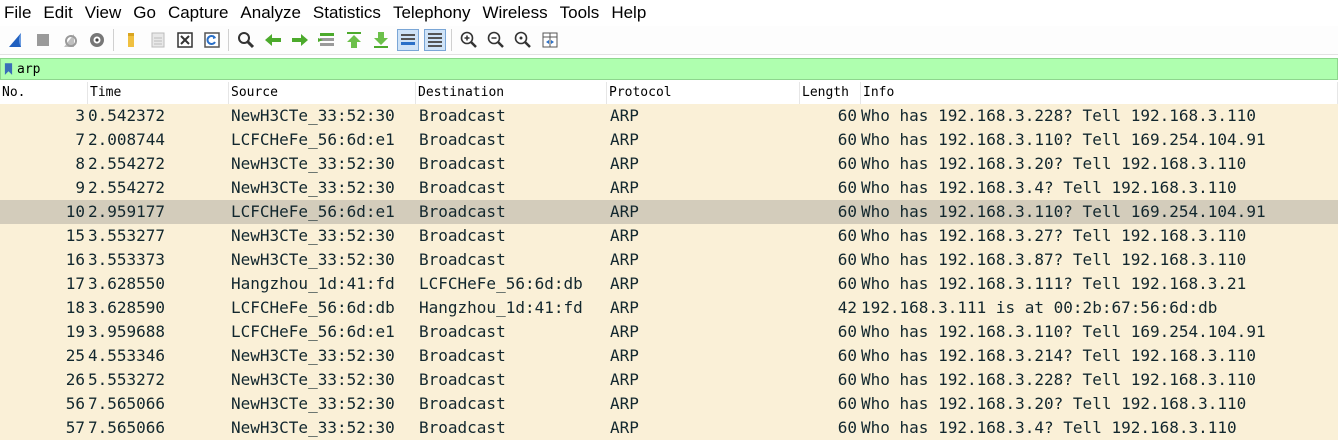 This screenshot has height=440, width=1338. Describe the element at coordinates (200, 13) in the screenshot. I see `menu-capture: Capture` at that location.